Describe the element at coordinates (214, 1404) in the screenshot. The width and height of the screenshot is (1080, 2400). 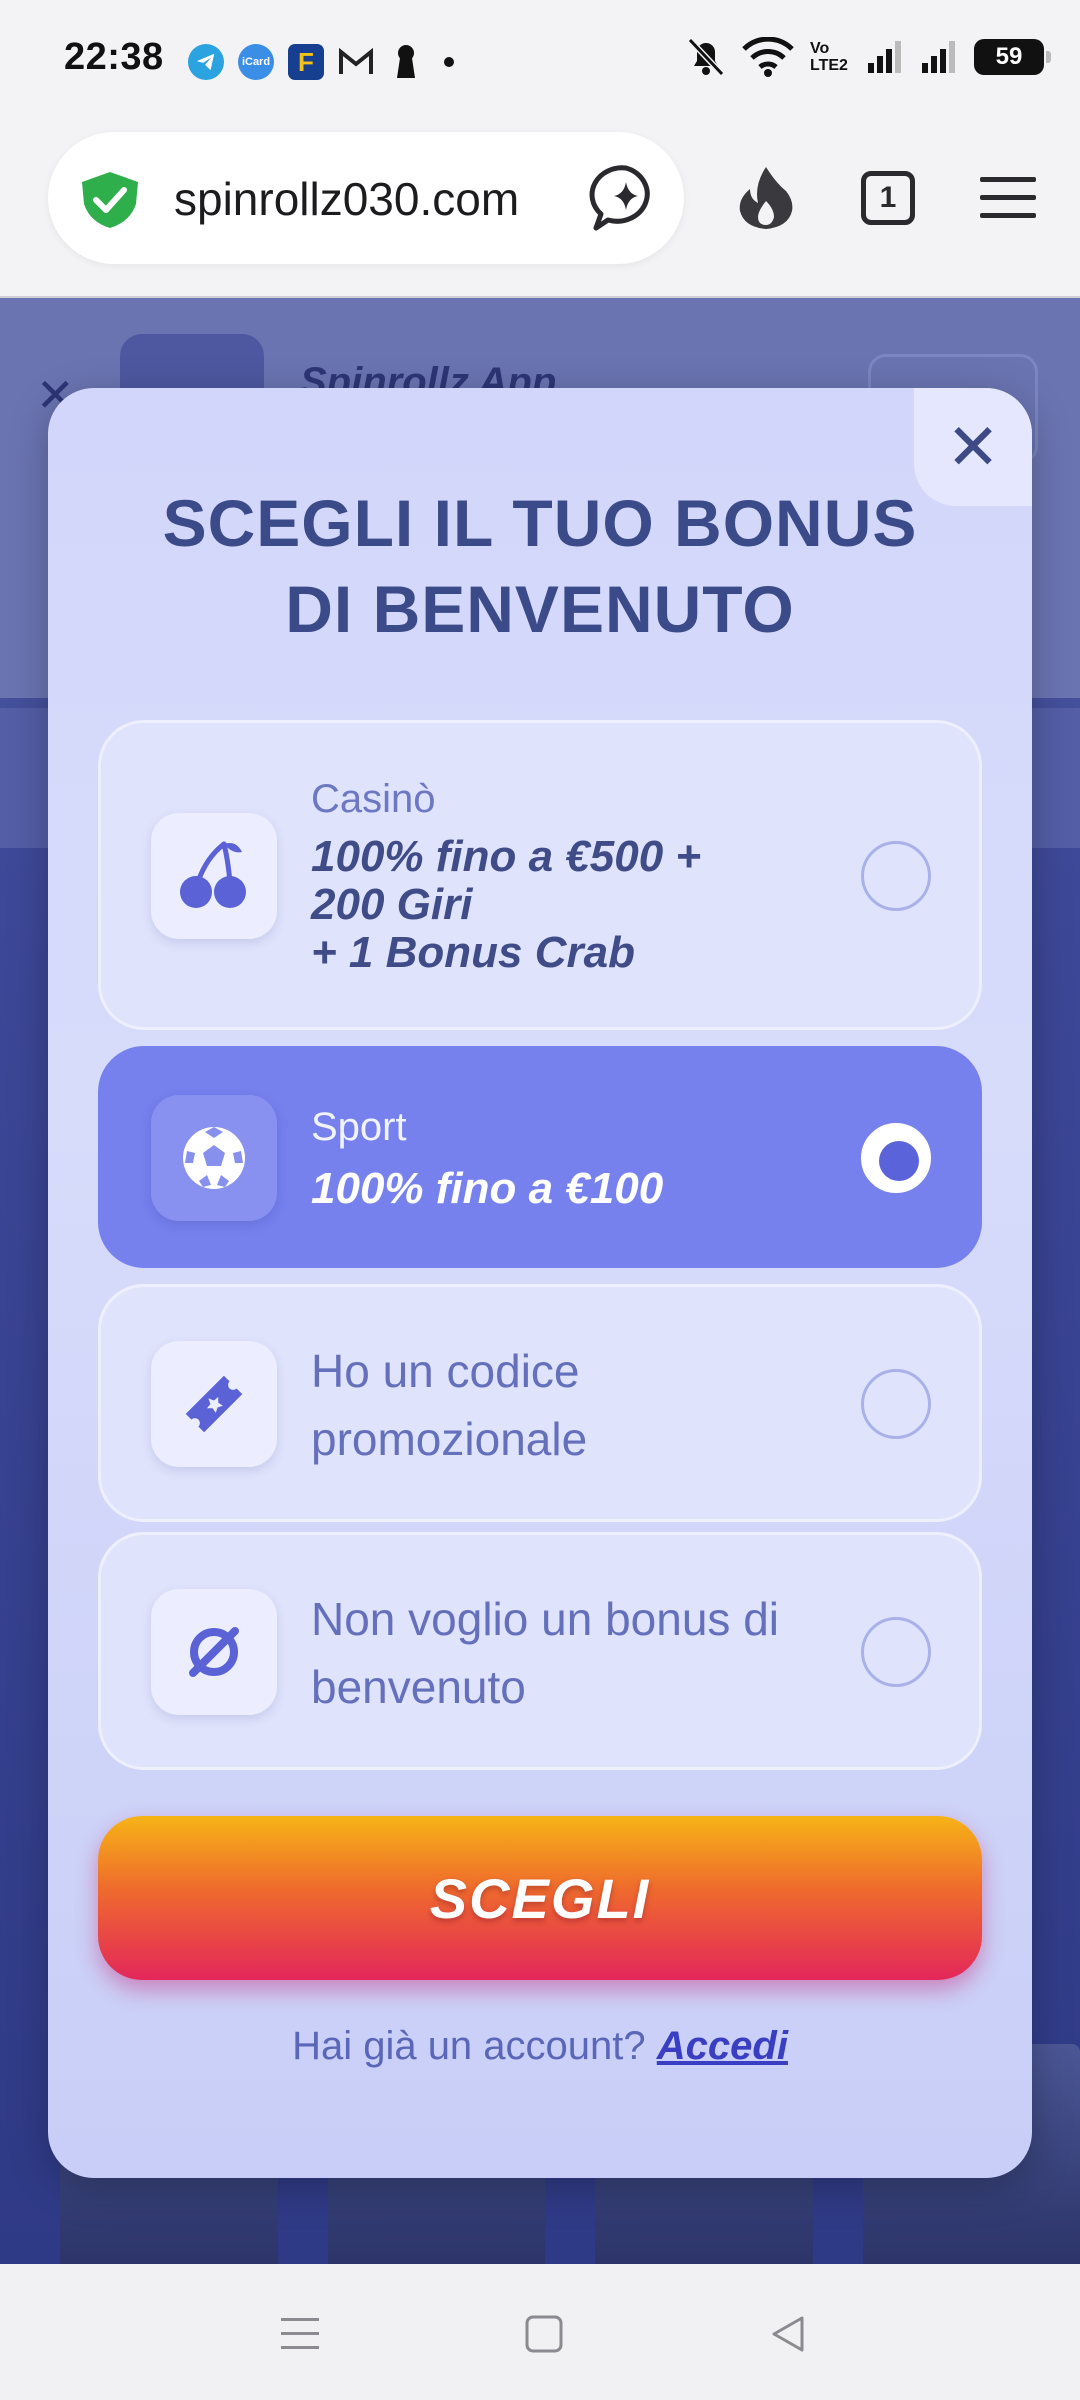
I see `ticket-icon` at that location.